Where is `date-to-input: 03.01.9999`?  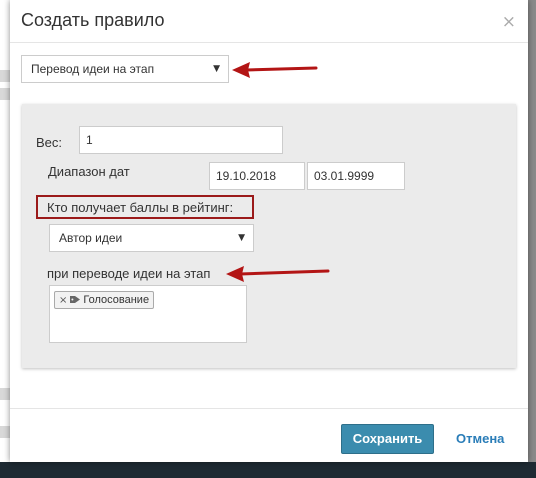
date-to-input: 03.01.9999 is located at coordinates (356, 176).